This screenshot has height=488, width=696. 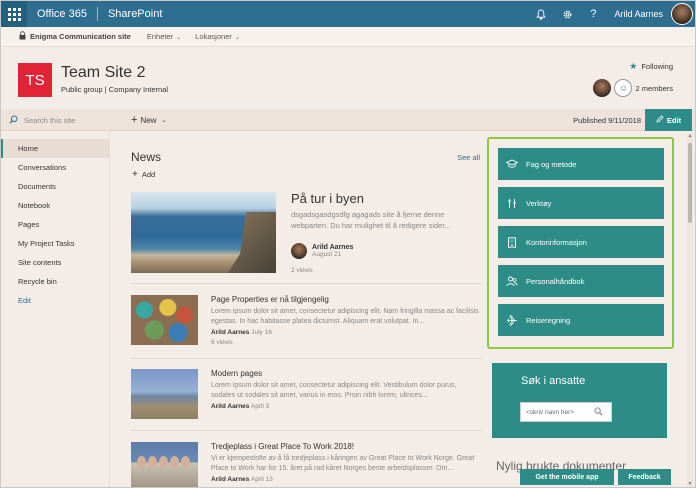 What do you see at coordinates (80, 36) in the screenshot?
I see `hub-site-title: Enigma Communication site` at bounding box center [80, 36].